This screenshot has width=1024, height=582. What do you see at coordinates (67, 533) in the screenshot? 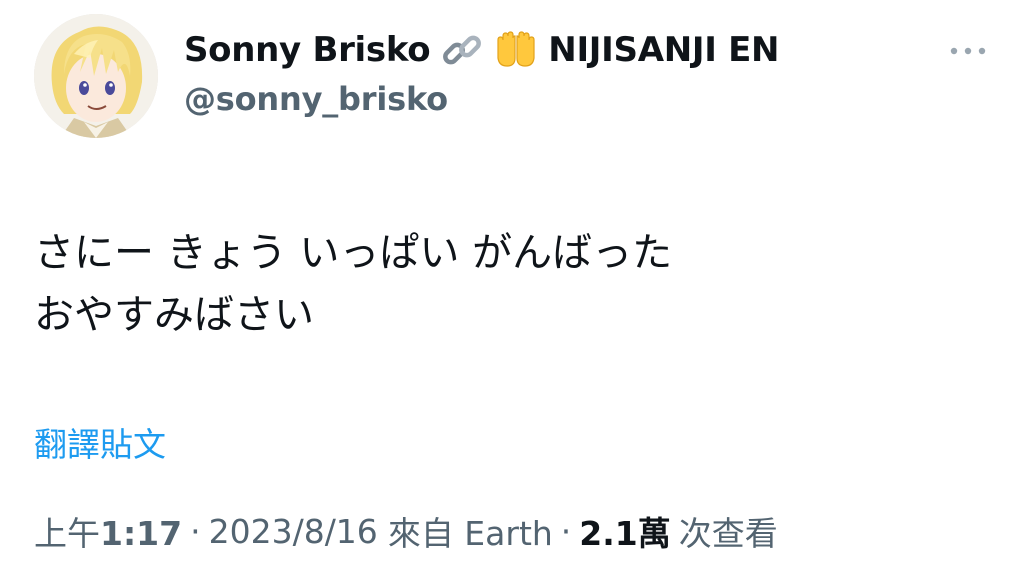
I see `time-prefix: 上午` at bounding box center [67, 533].